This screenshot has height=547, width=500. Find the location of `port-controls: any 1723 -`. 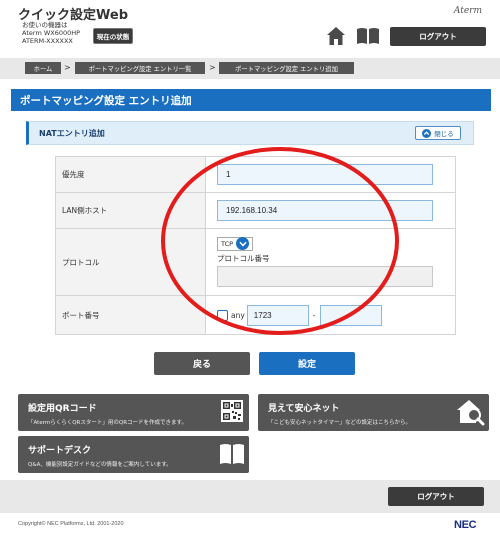

port-controls: any 1723 - is located at coordinates (336, 315).